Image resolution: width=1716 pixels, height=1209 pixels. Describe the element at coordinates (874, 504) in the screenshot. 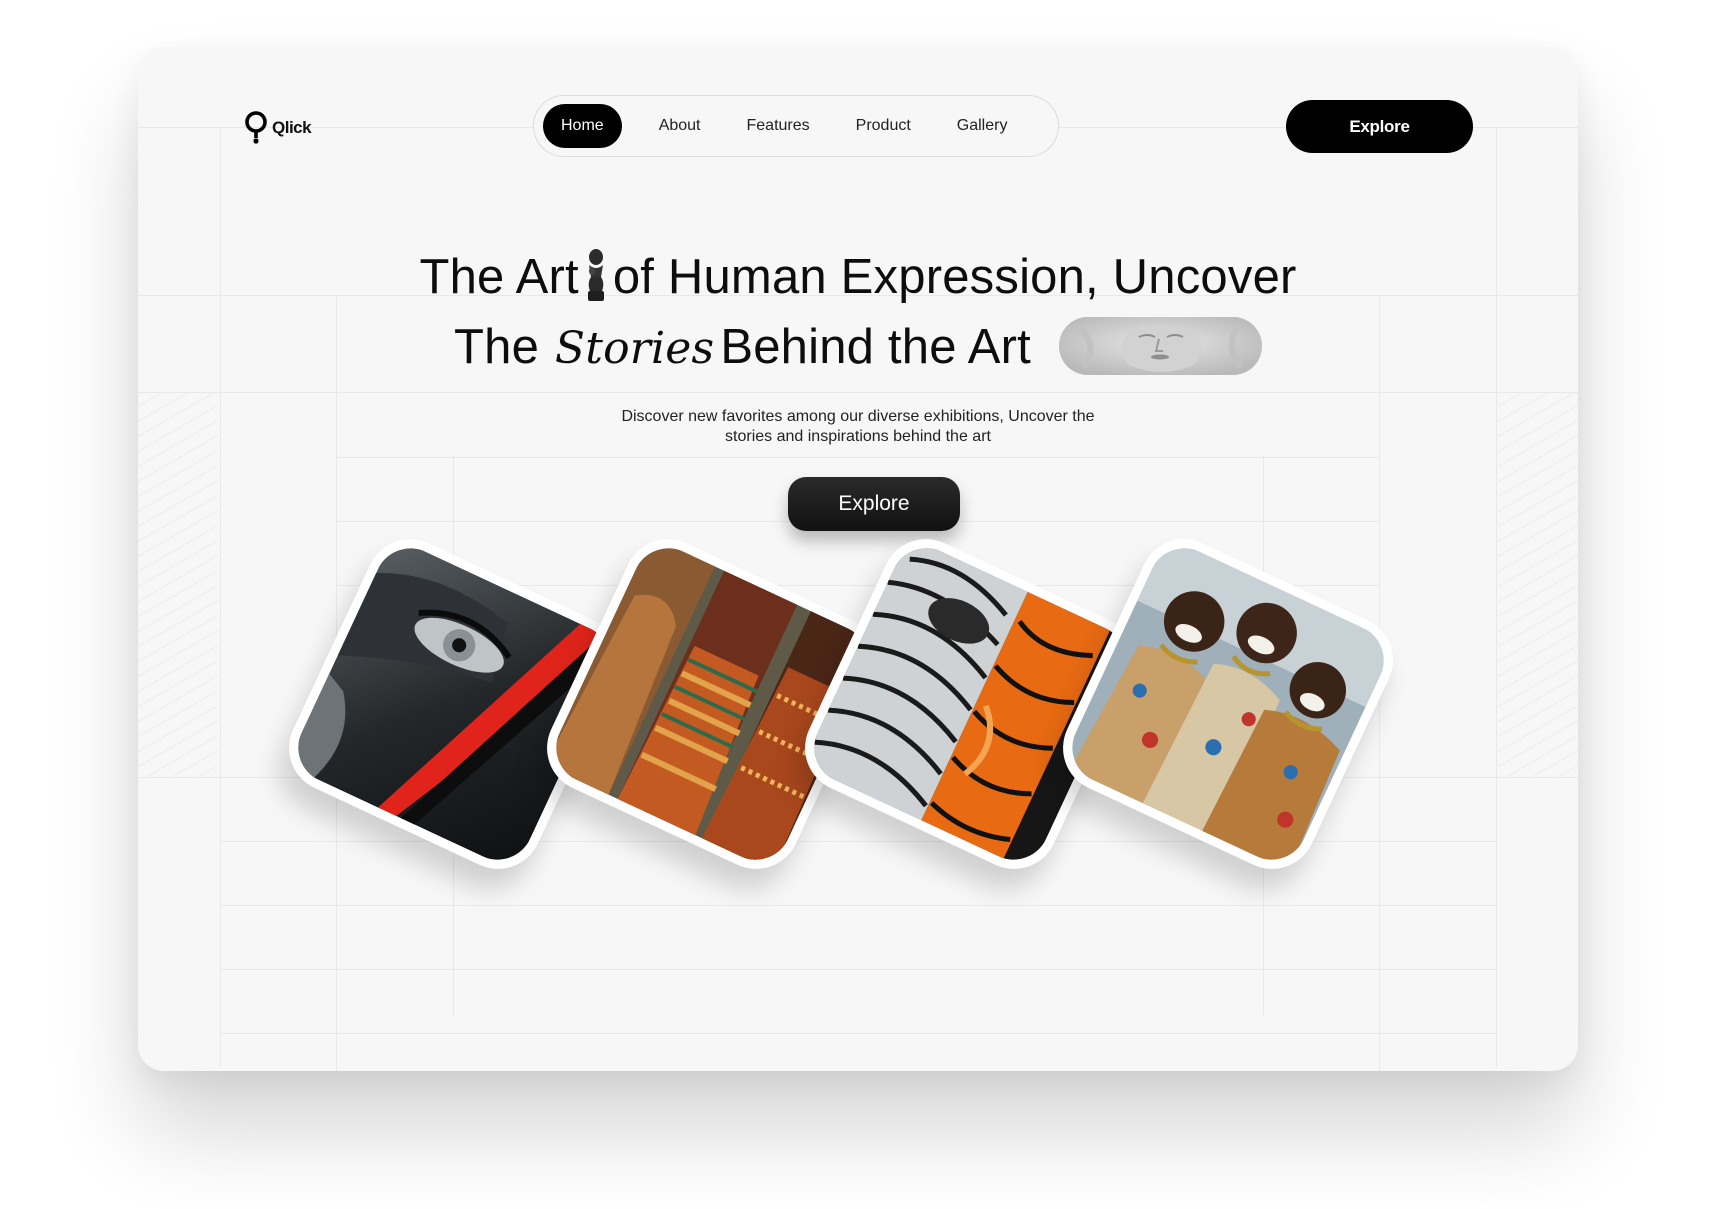

I see `hero-explore-button: Explore` at that location.